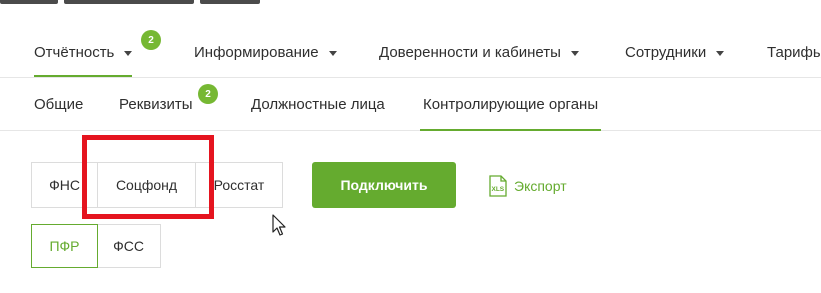 The height and width of the screenshot is (293, 821). I want to click on nav-item-employees: Сотрудники, so click(675, 52).